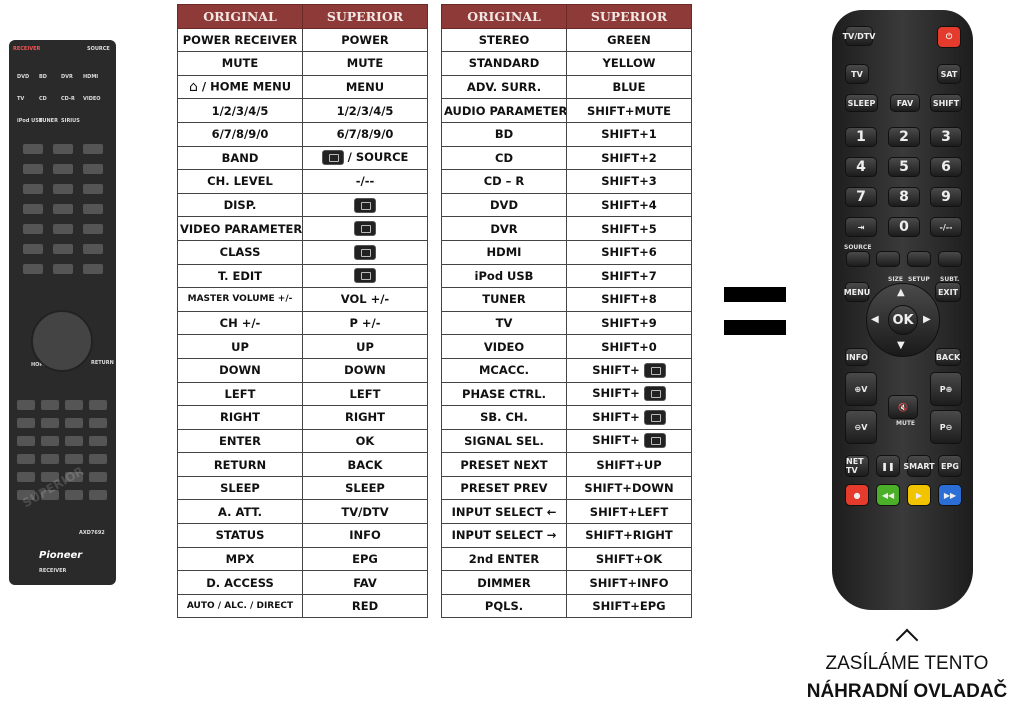  What do you see at coordinates (946, 227) in the screenshot?
I see `remote-button: -/--` at bounding box center [946, 227].